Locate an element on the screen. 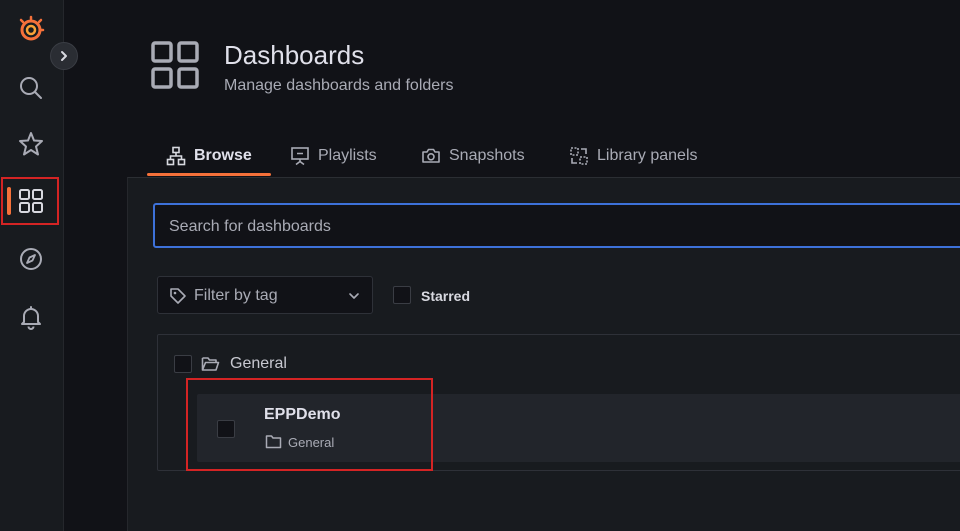 This screenshot has width=960, height=531. sitemap-icon is located at coordinates (176, 156).